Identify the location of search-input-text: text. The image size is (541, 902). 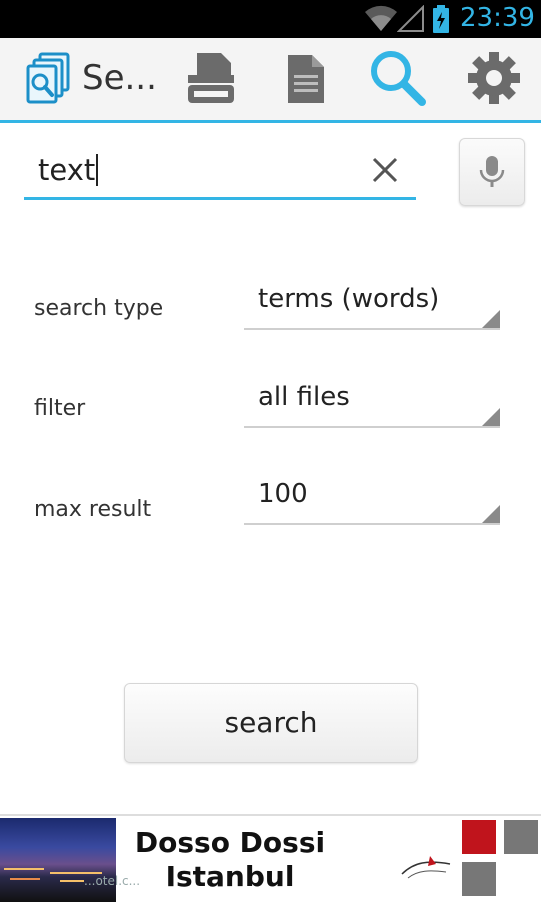
(68, 170).